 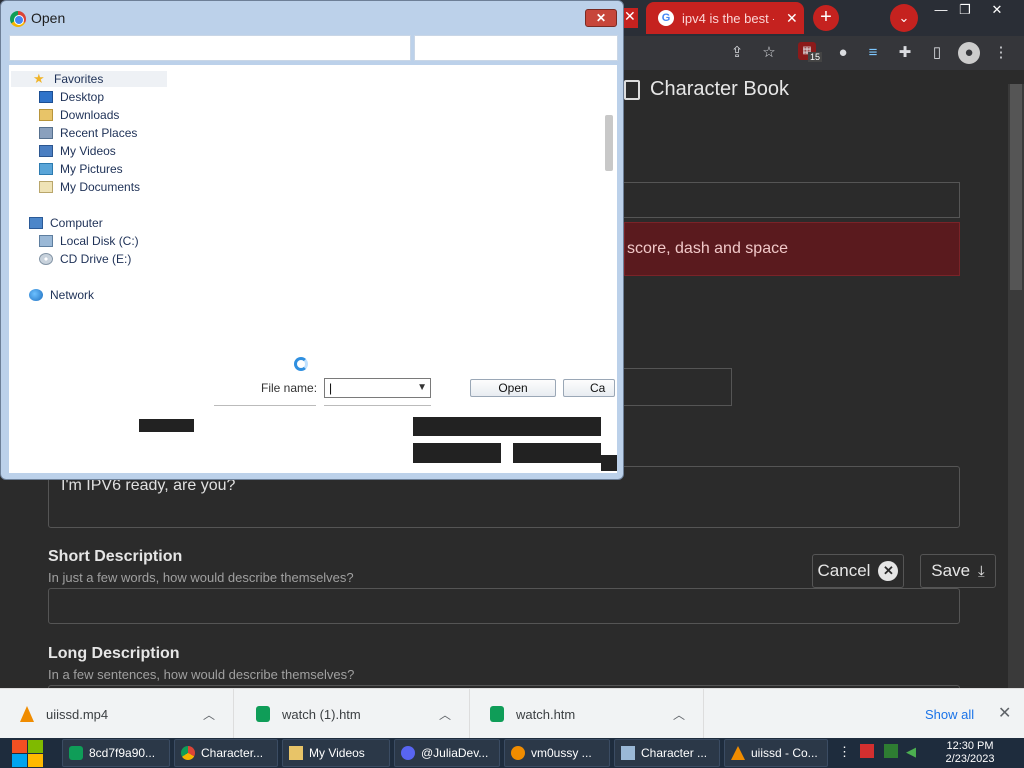 What do you see at coordinates (678, 387) in the screenshot?
I see `field-input` at bounding box center [678, 387].